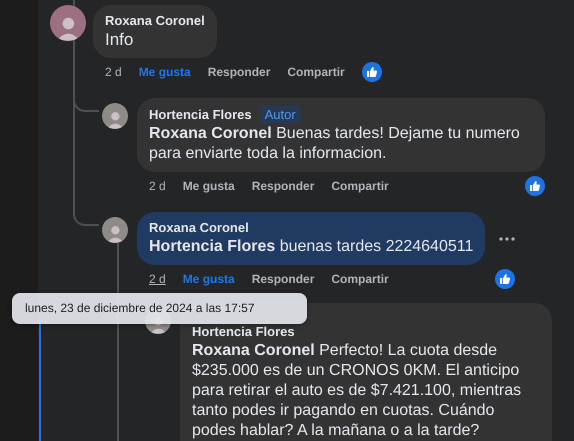 This screenshot has width=574, height=441. I want to click on comment-text: Roxana Coronel Buenas tardes! Dejame tu numero para enviarte toda la informacion., so click(335, 144).